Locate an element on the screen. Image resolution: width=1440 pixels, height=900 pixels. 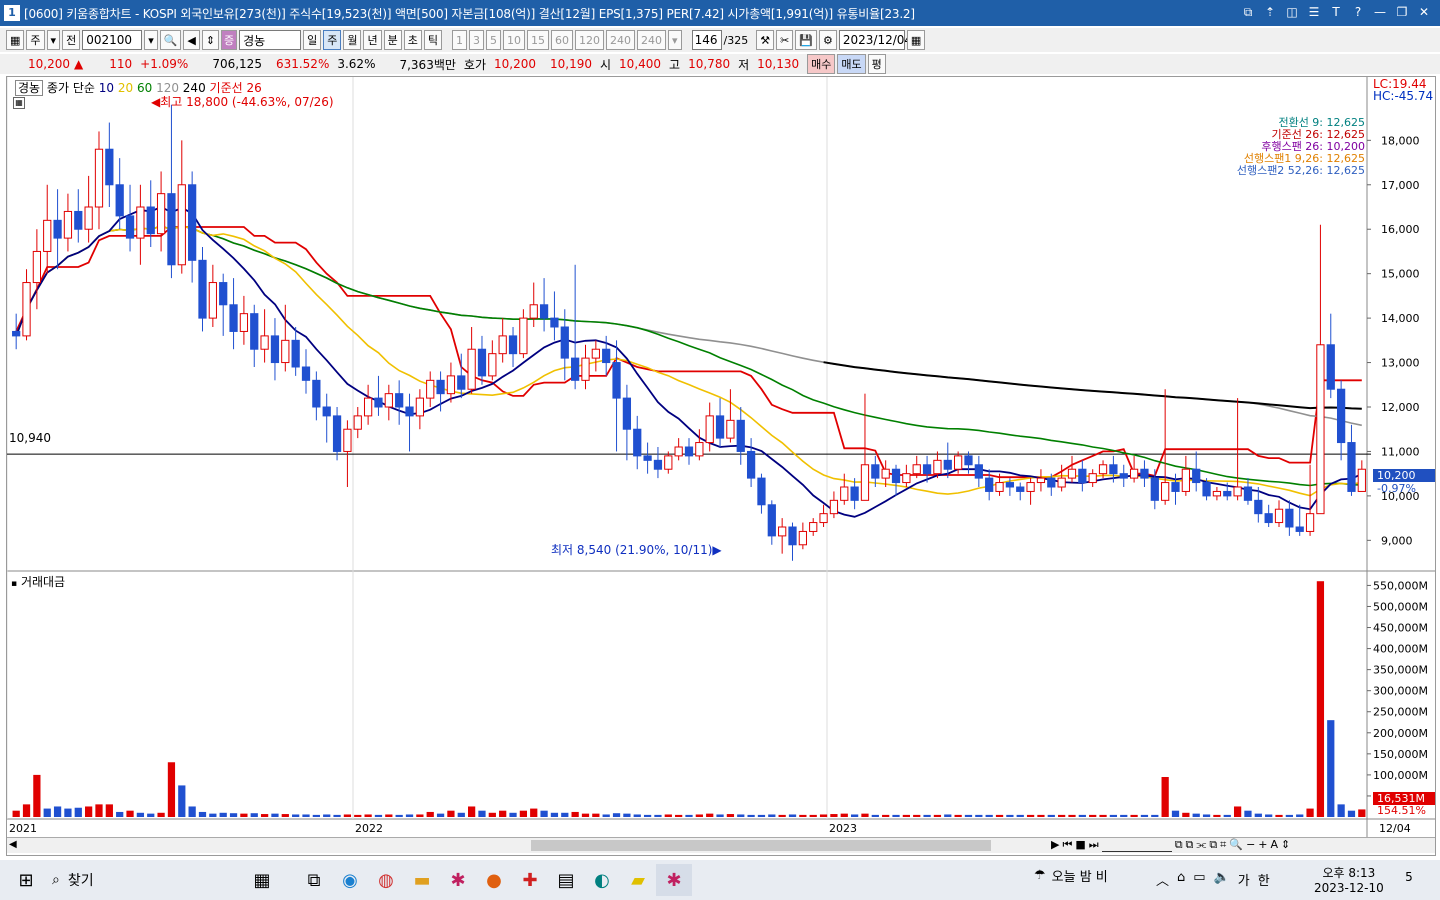
jeon-button: 전 is located at coordinates (71, 40).